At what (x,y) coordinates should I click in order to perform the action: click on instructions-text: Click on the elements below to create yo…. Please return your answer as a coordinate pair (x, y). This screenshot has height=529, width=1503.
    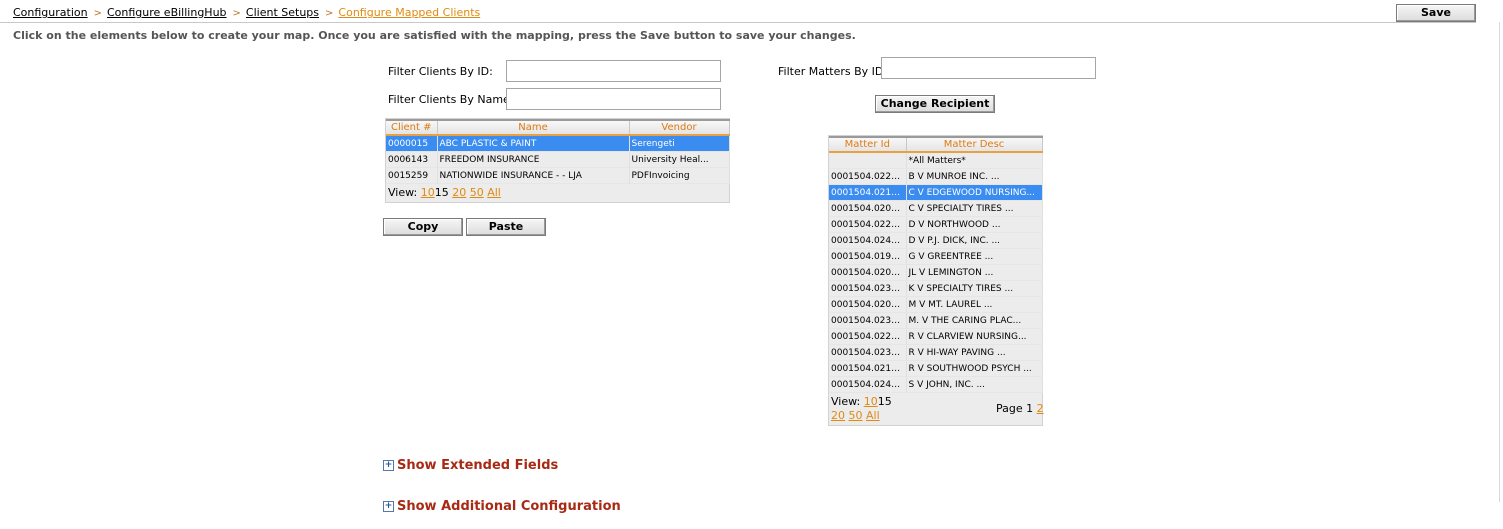
    Looking at the image, I should click on (434, 35).